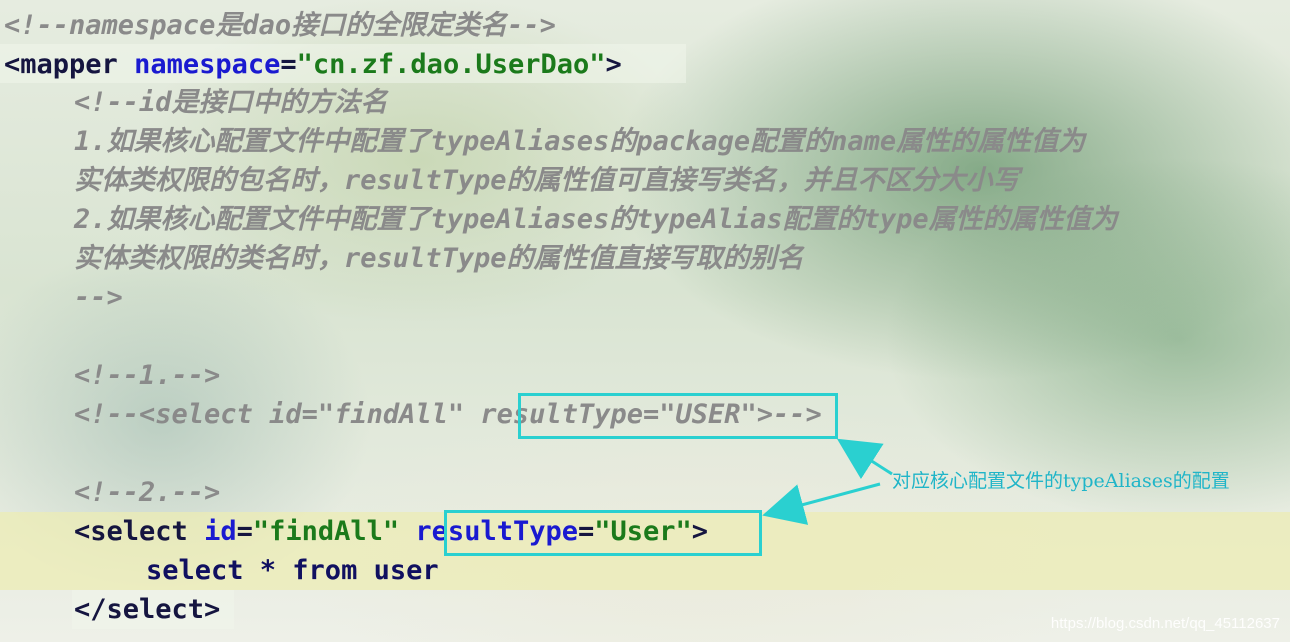 This screenshot has height=642, width=1290. I want to click on annotation-note: 对应核心配置文件的typeAliases的配置, so click(1061, 481).